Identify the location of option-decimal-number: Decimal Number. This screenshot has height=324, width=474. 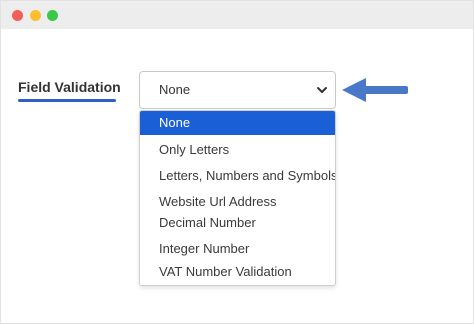
(237, 223).